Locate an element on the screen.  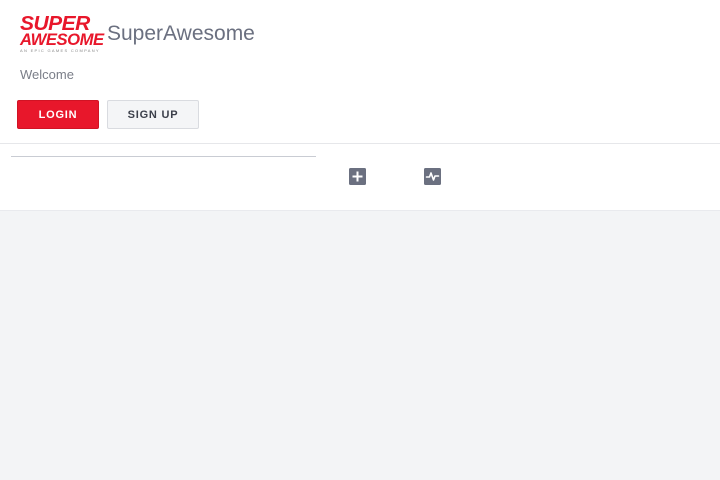
logo-tagline: AN EPIC GAMES COMPANY is located at coordinates (60, 50).